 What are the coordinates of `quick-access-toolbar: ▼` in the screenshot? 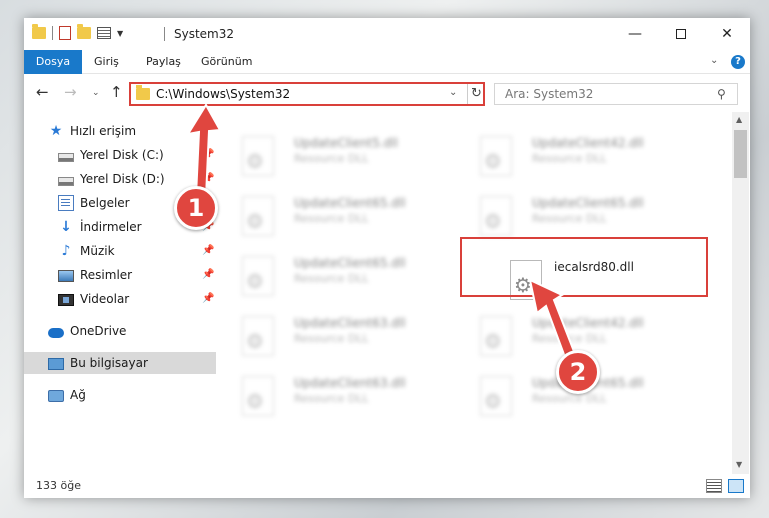 It's located at (77, 32).